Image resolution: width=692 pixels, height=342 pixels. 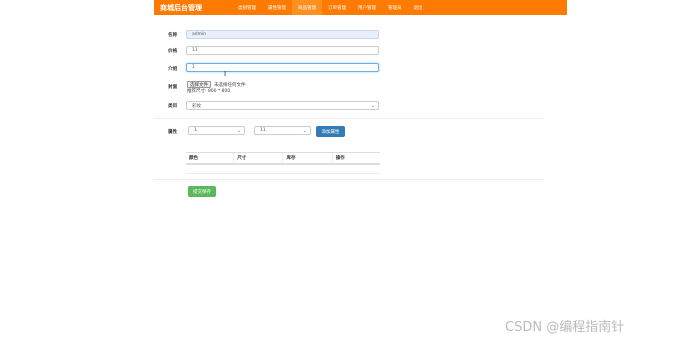 What do you see at coordinates (210, 158) in the screenshot?
I see `col-color: 颜色` at bounding box center [210, 158].